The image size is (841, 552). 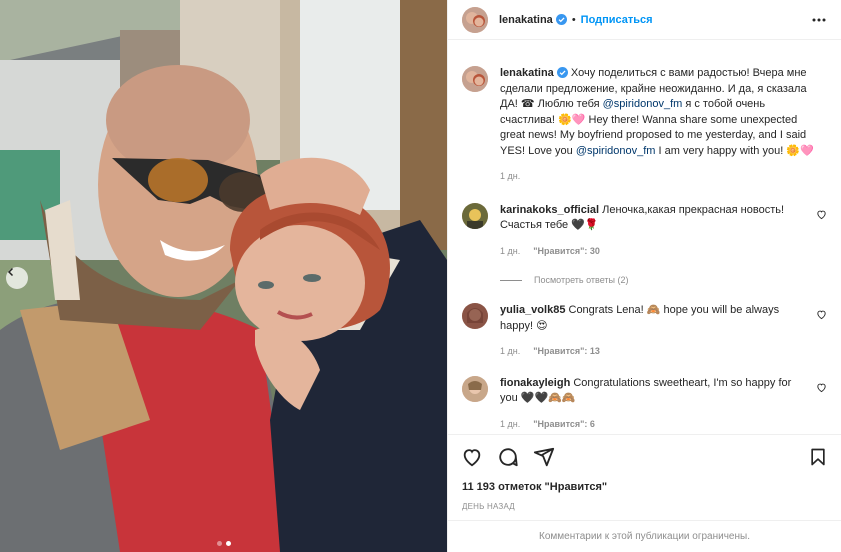 I want to click on more-options-icon, so click(x=819, y=20).